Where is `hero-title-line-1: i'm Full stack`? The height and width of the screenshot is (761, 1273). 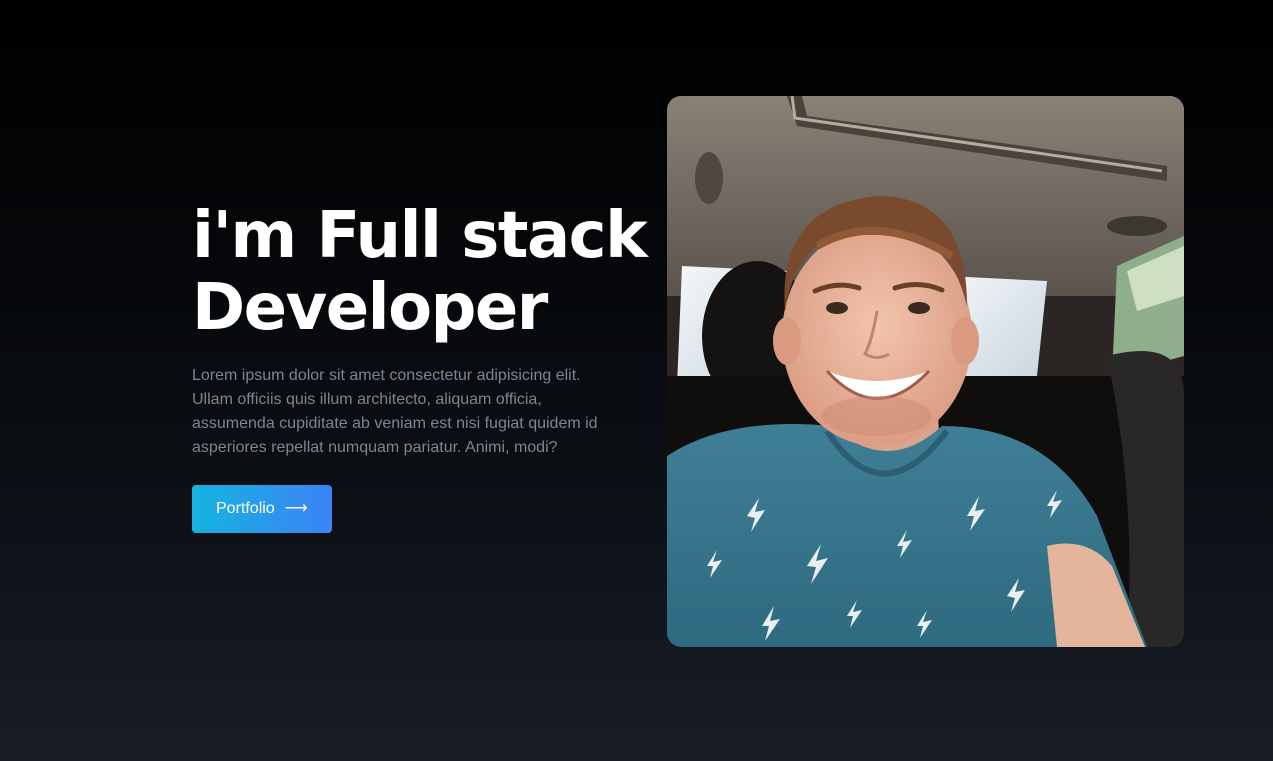 hero-title-line-1: i'm Full stack is located at coordinates (420, 236).